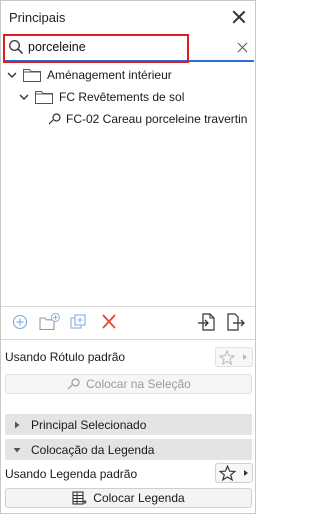 This screenshot has height=514, width=320. Describe the element at coordinates (242, 47) in the screenshot. I see `clear-search-icon` at that location.